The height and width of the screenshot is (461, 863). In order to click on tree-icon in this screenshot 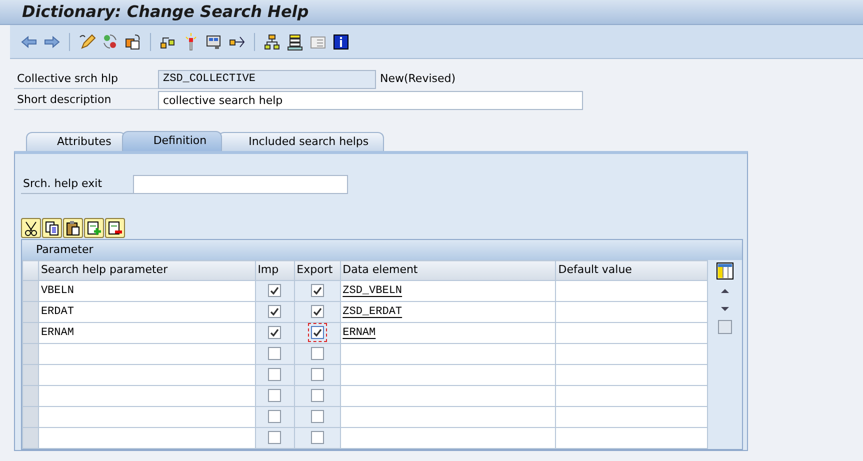, I will do `click(272, 41)`.